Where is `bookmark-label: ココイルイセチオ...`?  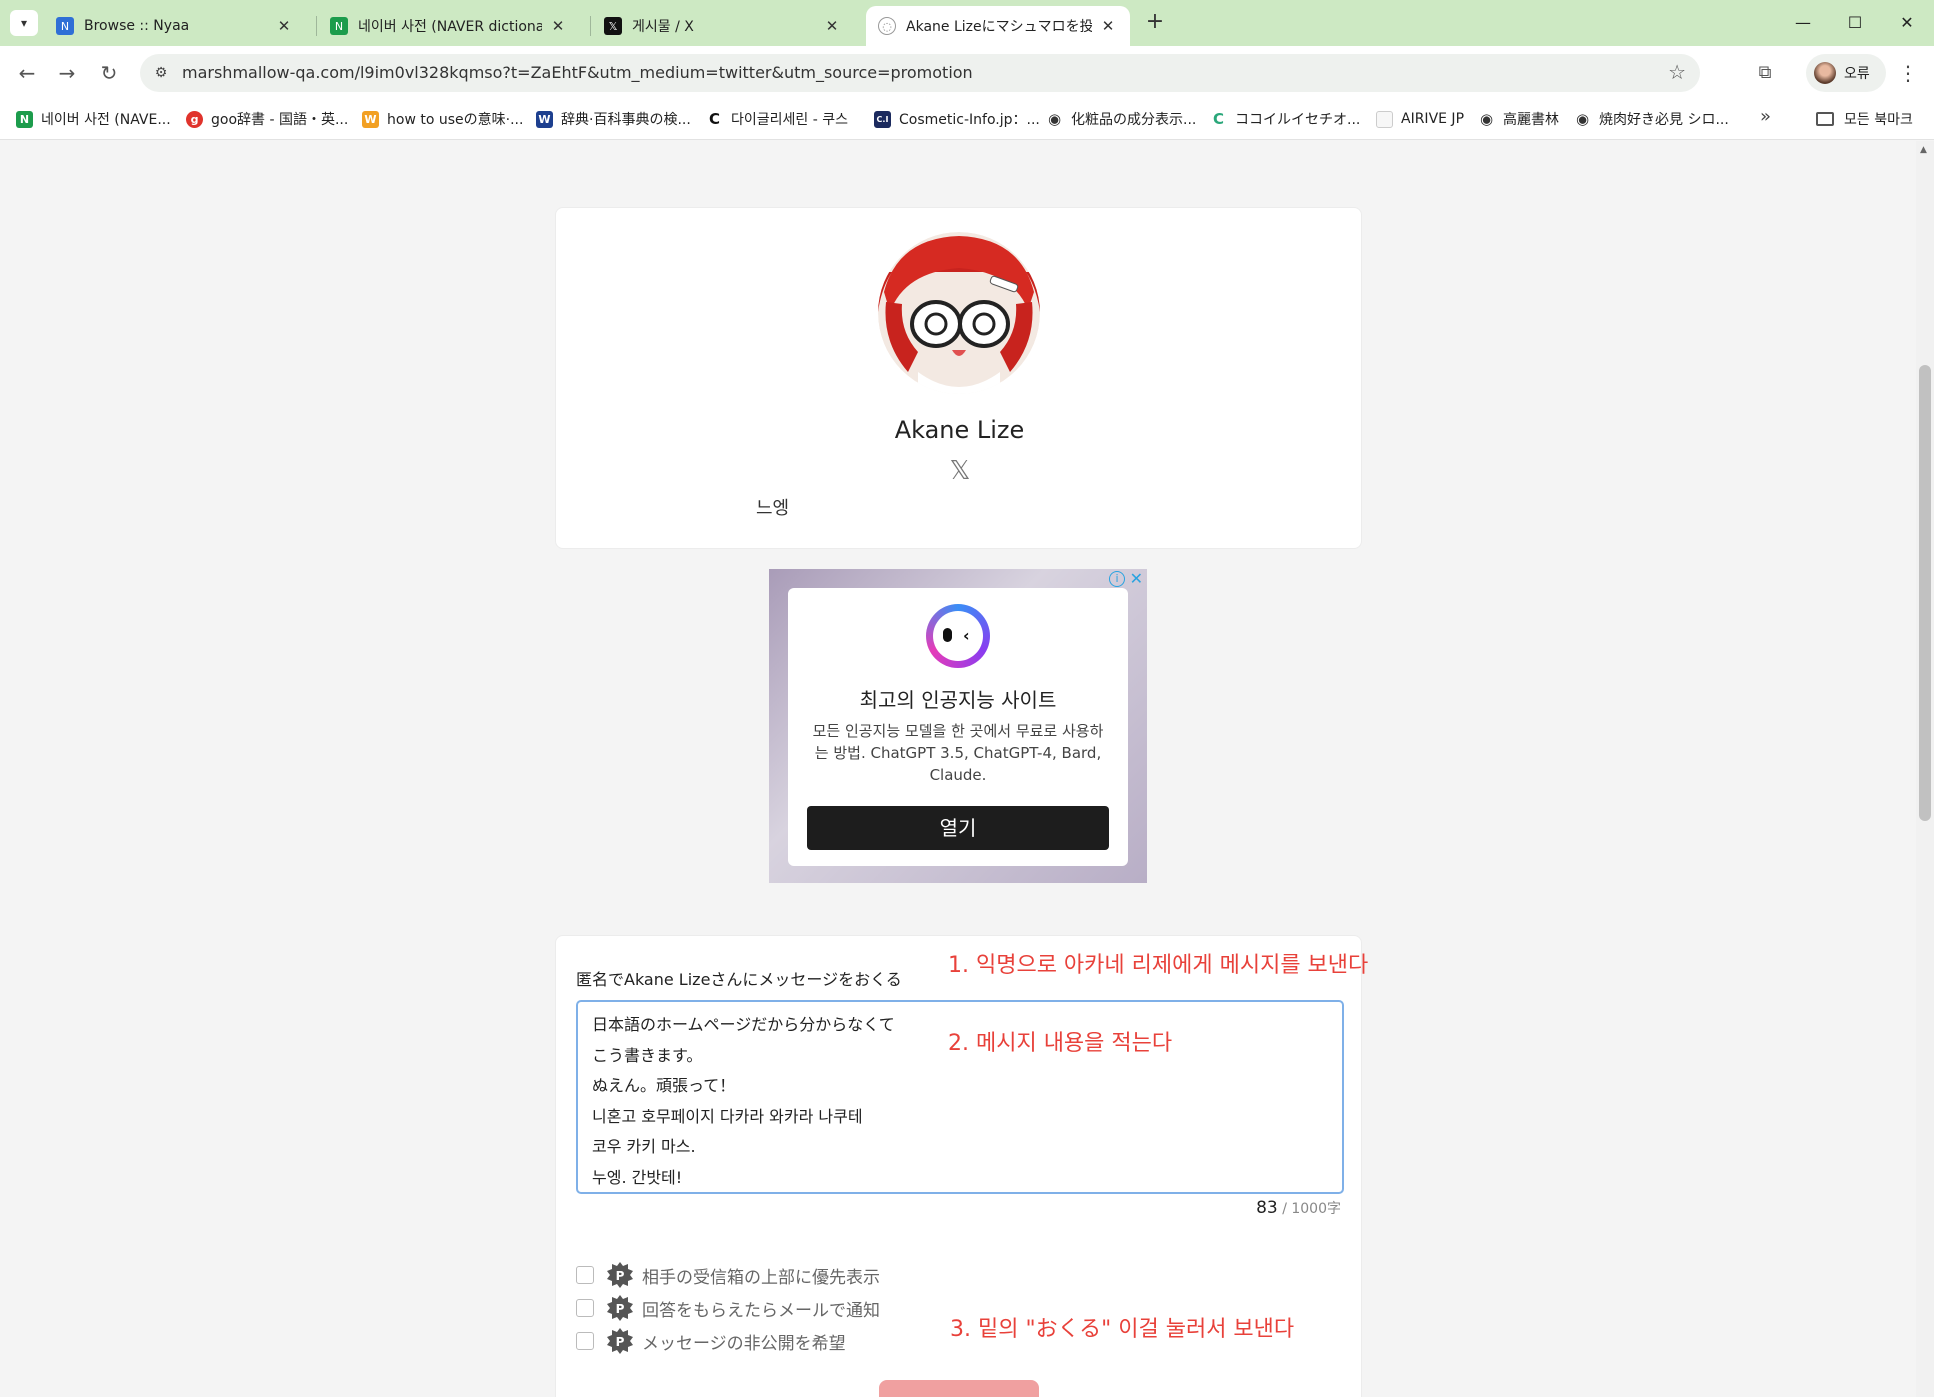
bookmark-label: ココイルイセチオ... is located at coordinates (1298, 120).